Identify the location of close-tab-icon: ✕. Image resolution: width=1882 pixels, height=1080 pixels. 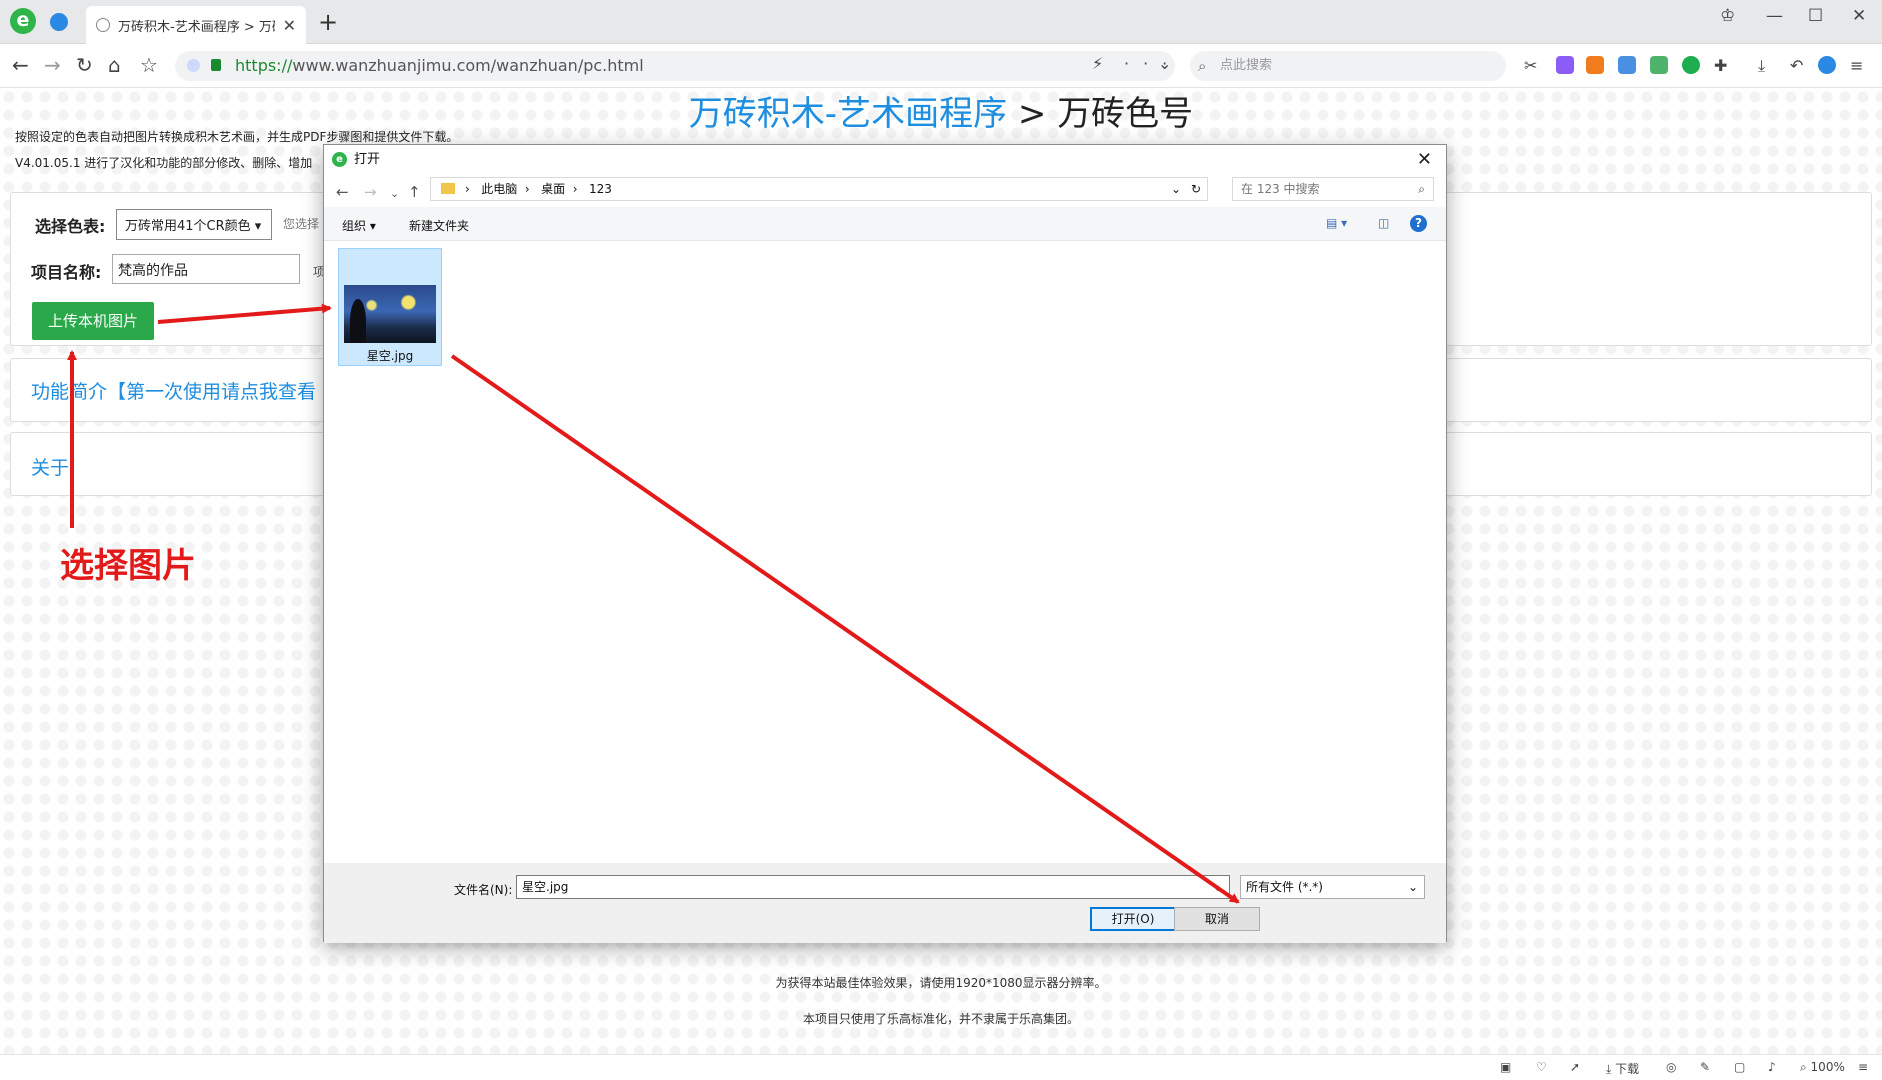
(289, 25).